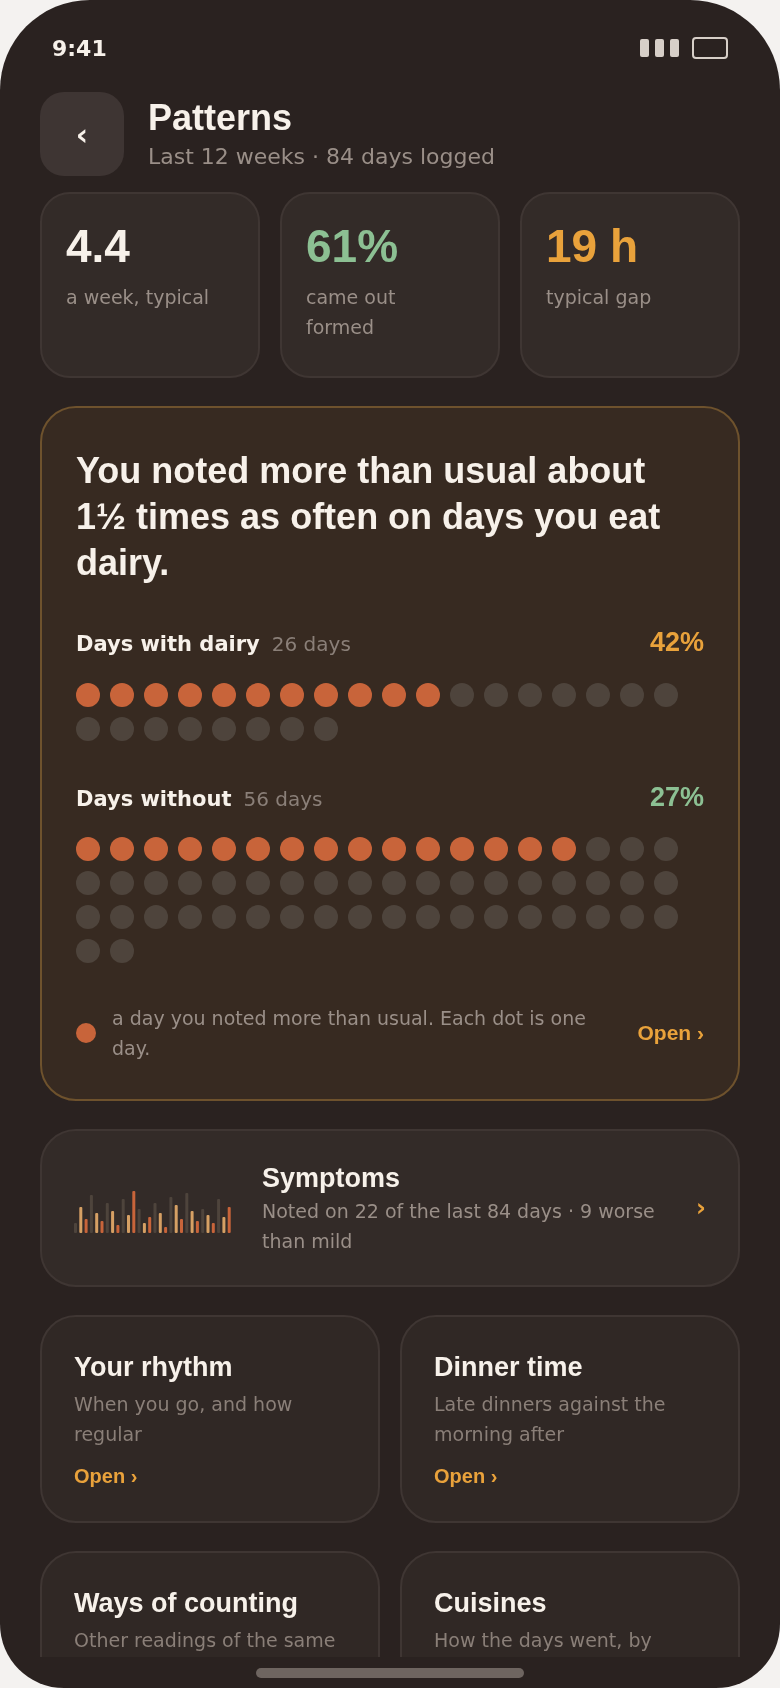  Describe the element at coordinates (550, 1419) in the screenshot. I see `card-text: Late dinners against the morning after` at that location.